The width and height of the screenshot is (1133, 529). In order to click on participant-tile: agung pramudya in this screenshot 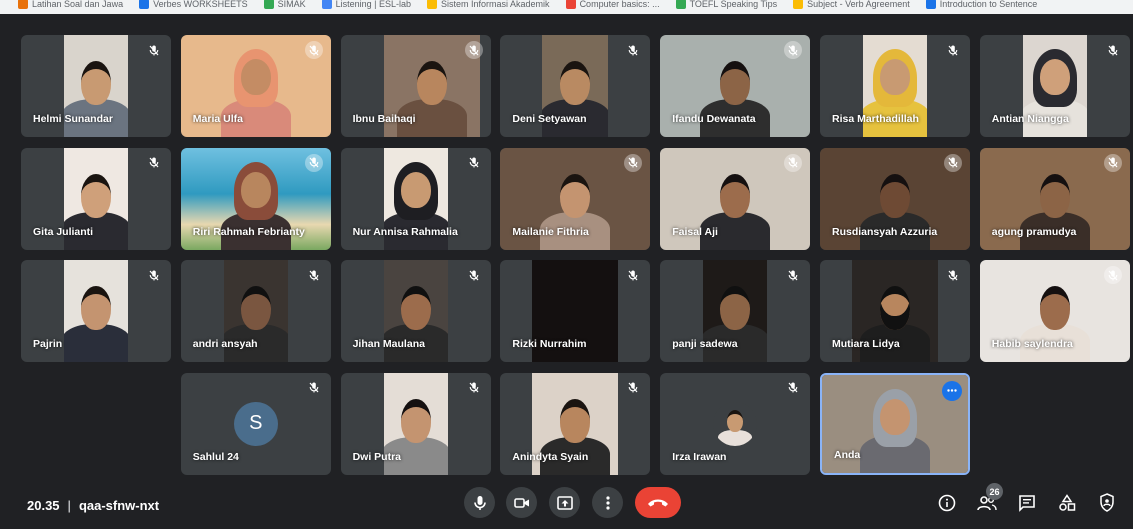, I will do `click(1054, 198)`.